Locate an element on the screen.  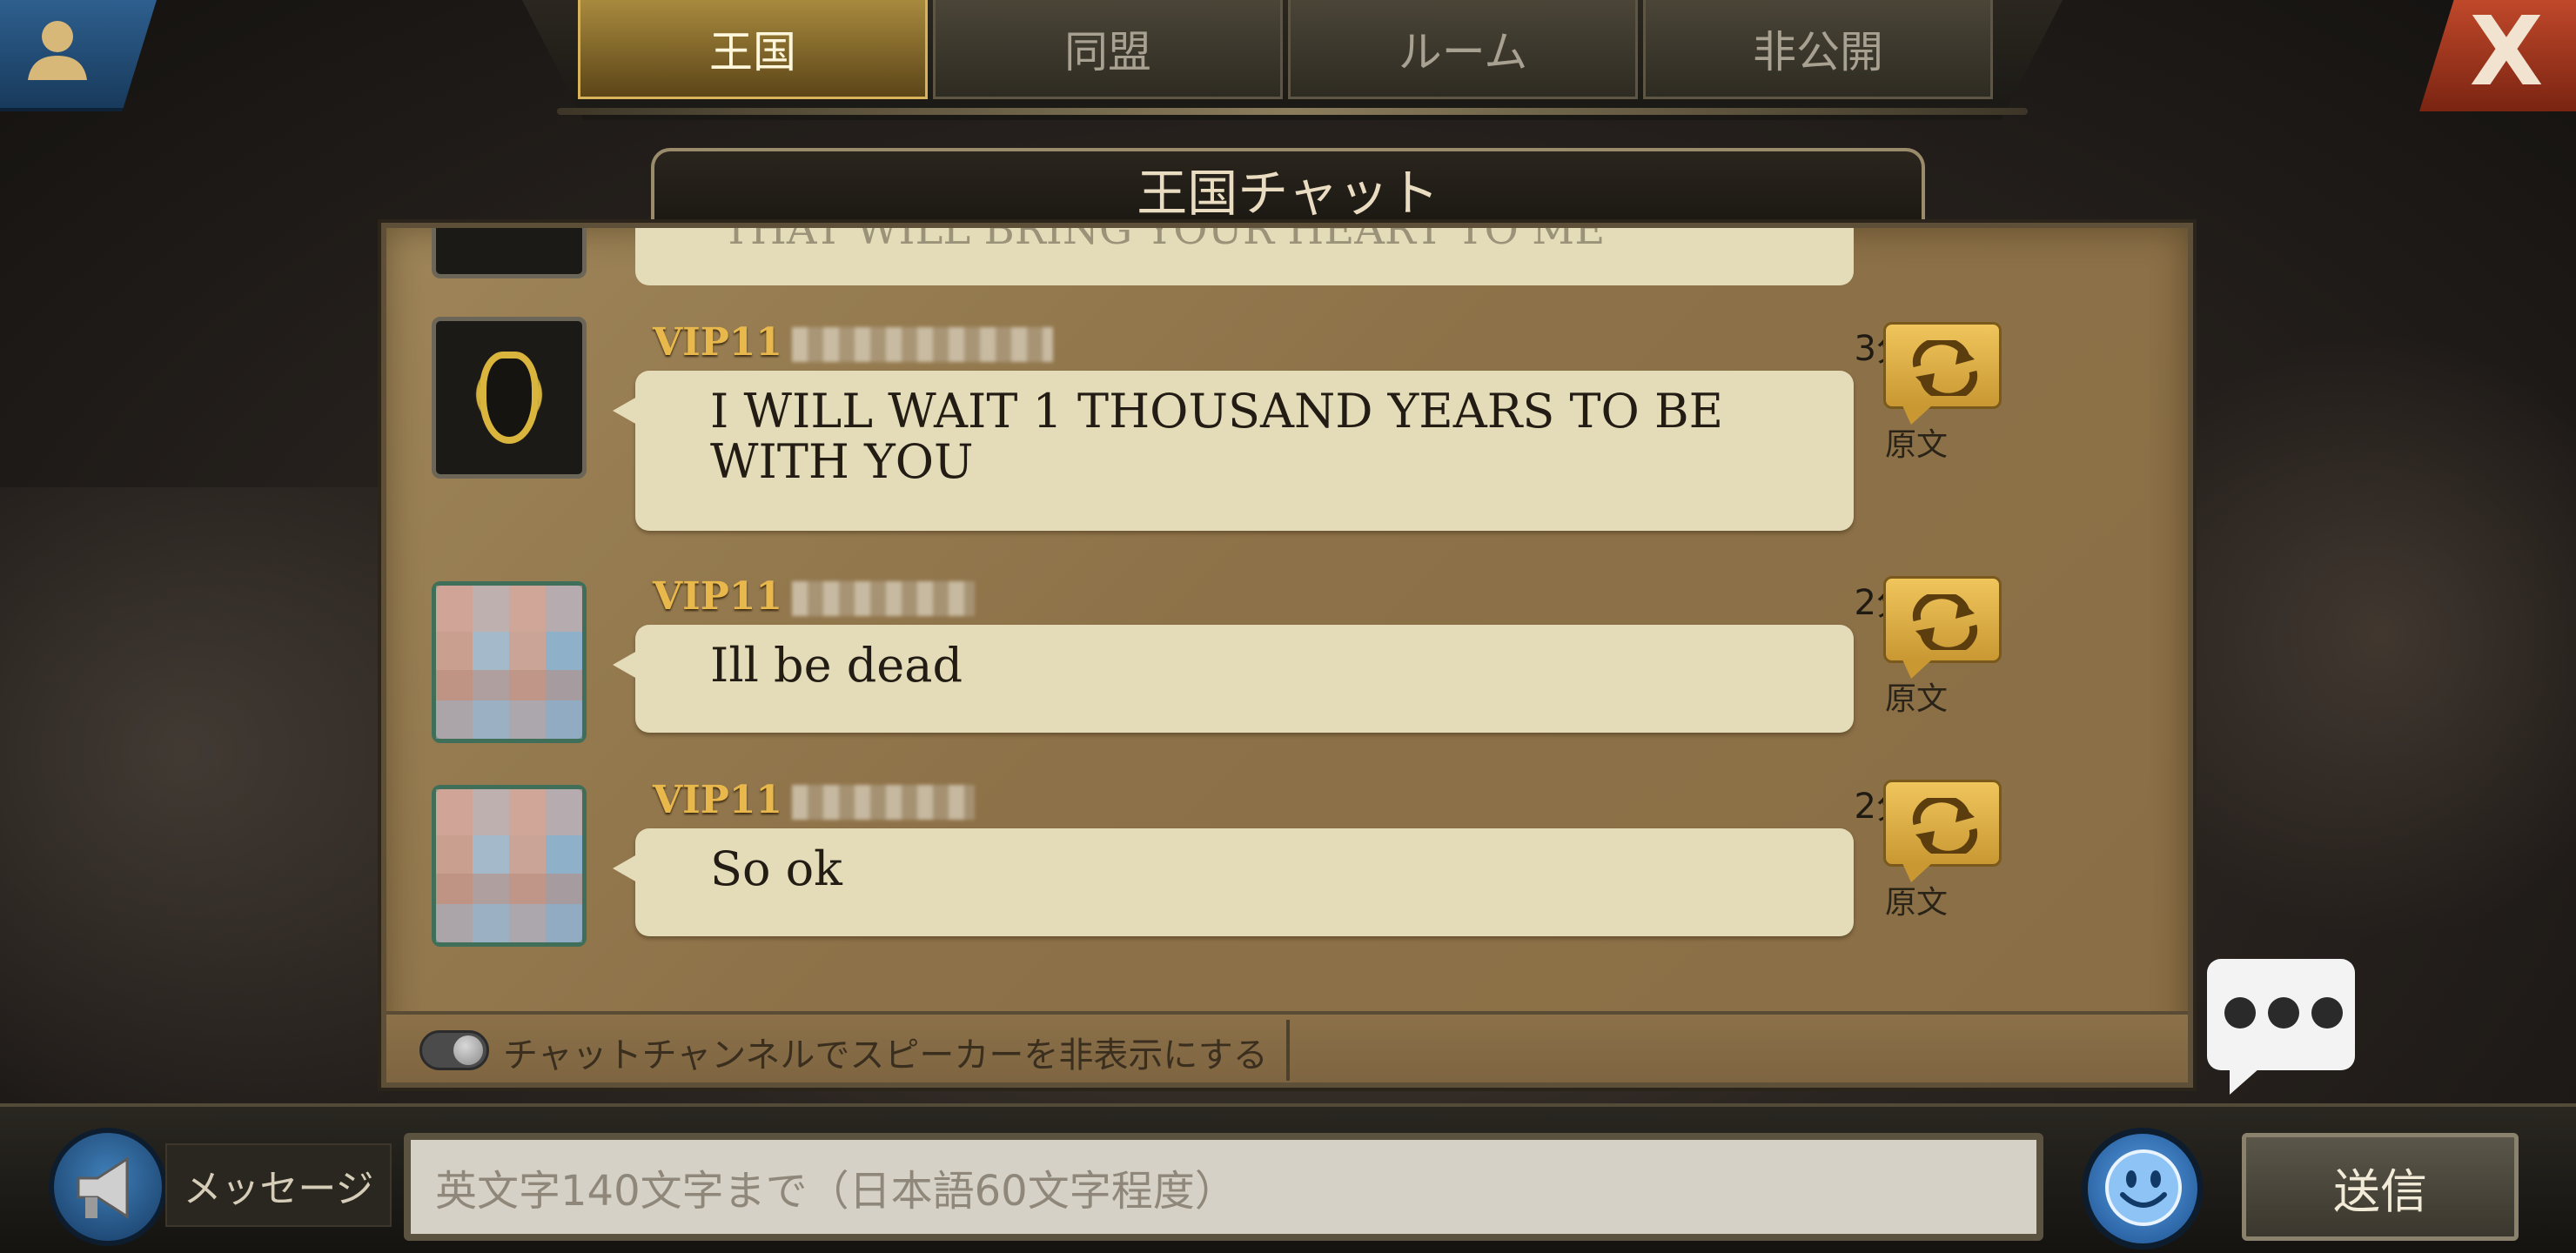
tab-list: 王国 同盟 ルーム 非公開 is located at coordinates (1286, 49).